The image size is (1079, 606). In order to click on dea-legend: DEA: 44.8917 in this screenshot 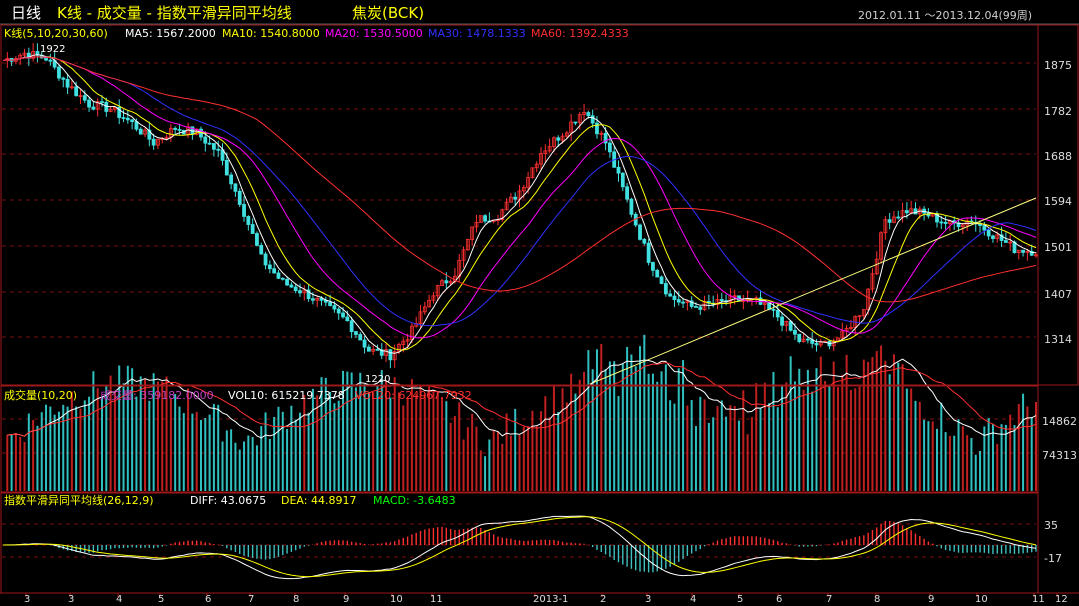, I will do `click(319, 500)`.